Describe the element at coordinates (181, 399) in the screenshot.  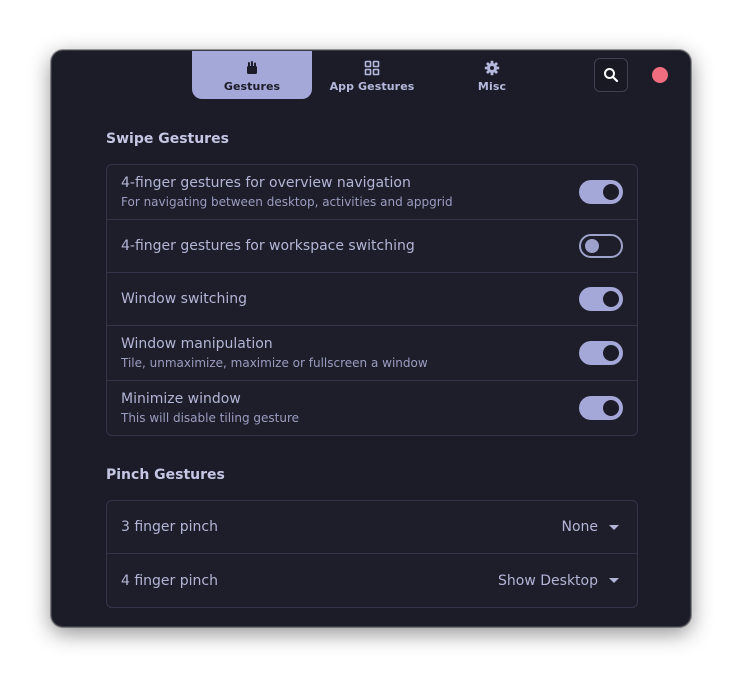
I see `row-title: Minimize window` at that location.